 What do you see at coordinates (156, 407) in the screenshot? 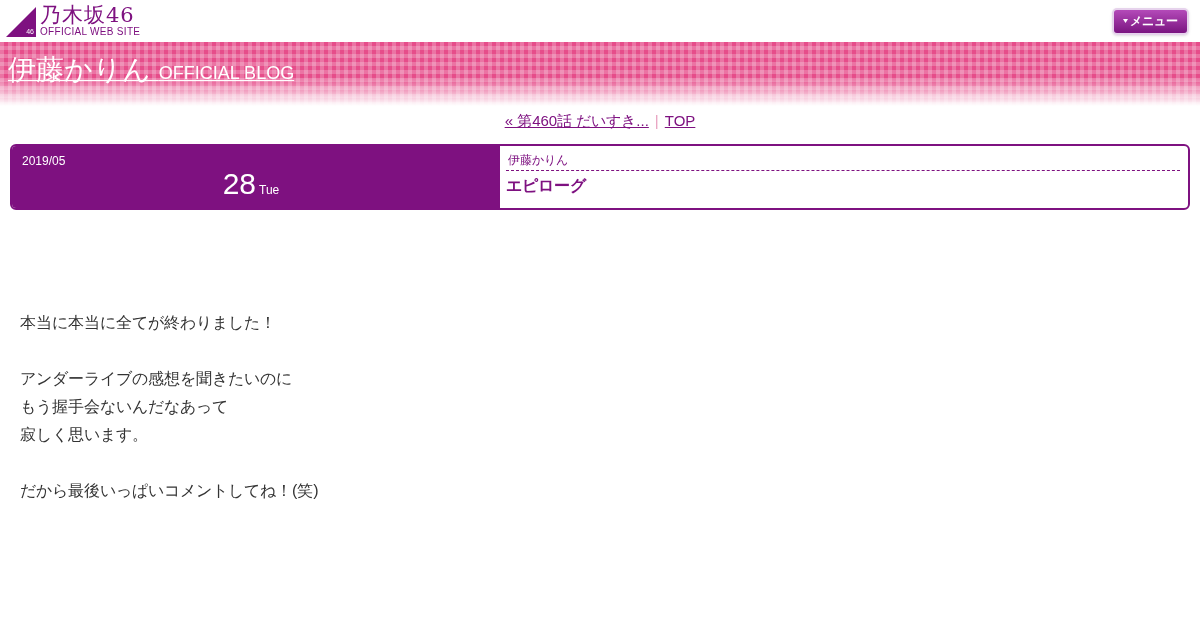
I see `body-paragraph: アンダーライブの感想を聞きたいのに もう握手会ないんだなあって 寂しく思います。` at bounding box center [156, 407].